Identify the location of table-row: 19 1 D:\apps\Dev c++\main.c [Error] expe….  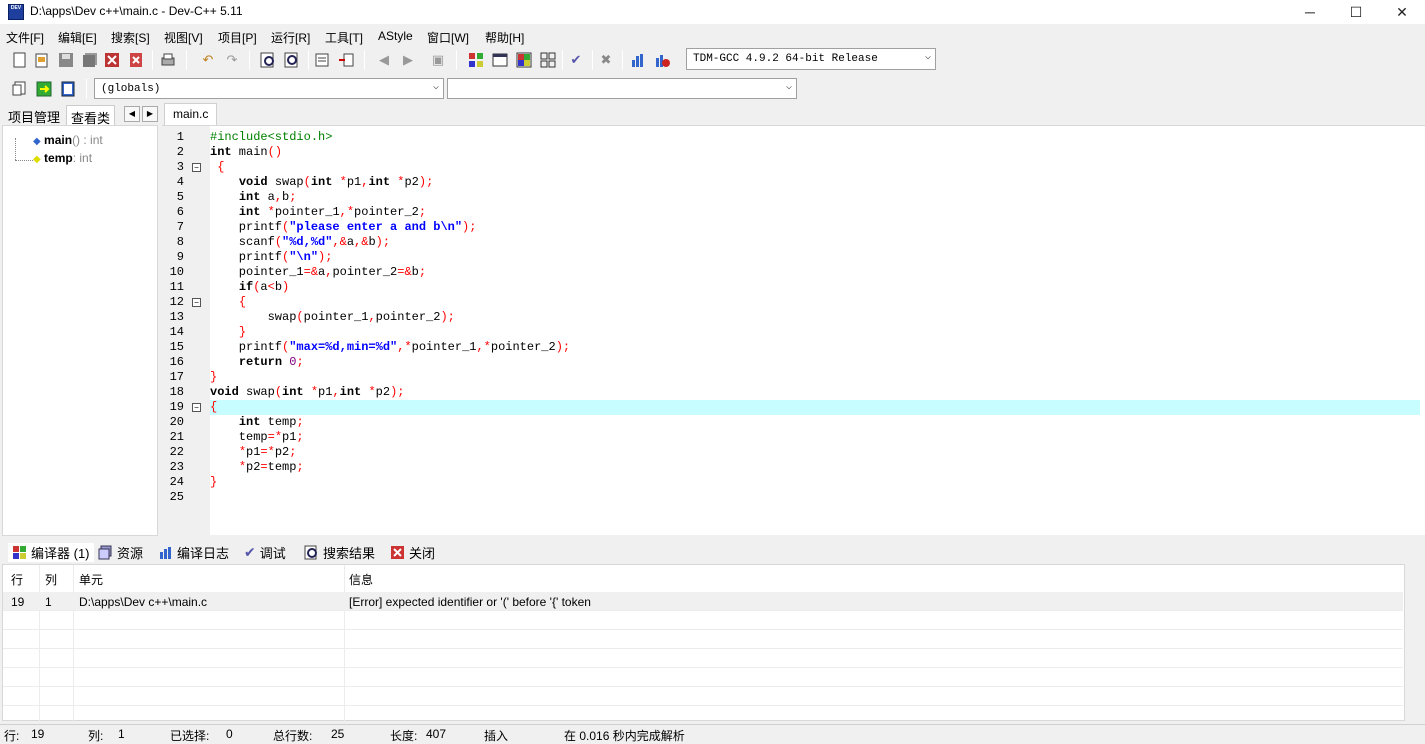
(703, 601).